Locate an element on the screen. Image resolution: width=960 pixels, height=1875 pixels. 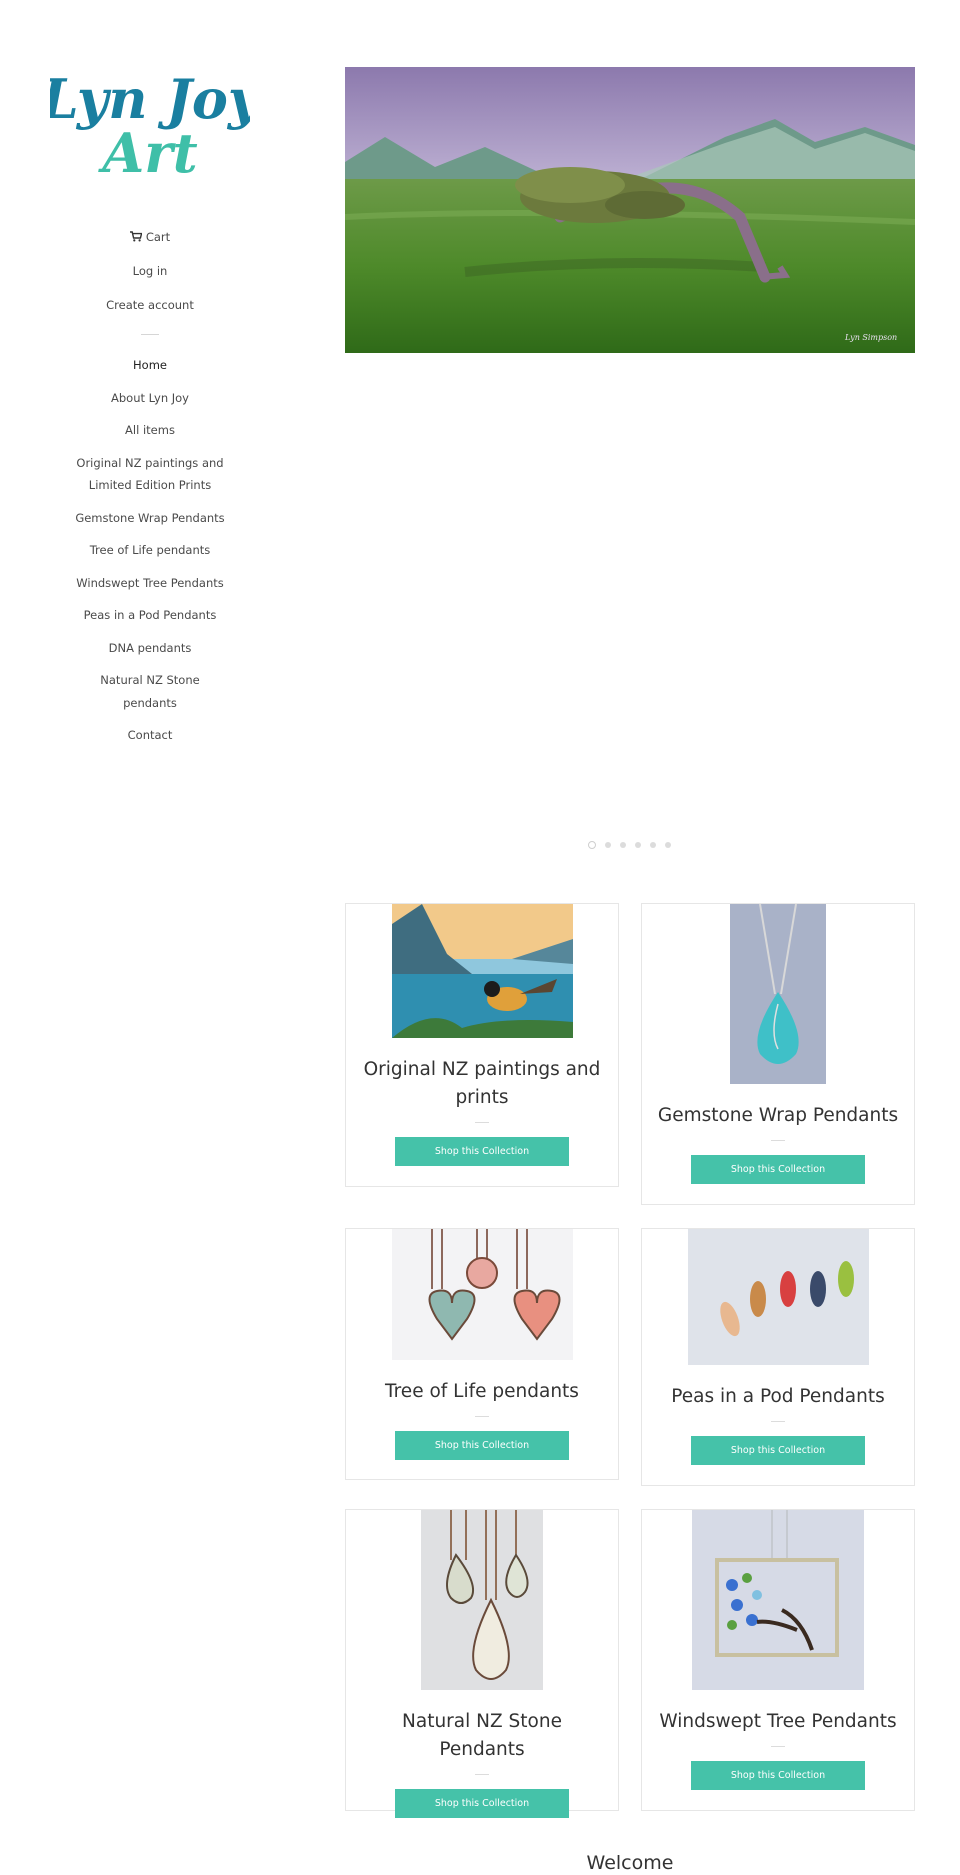
collection-title-paintings: Original NZ paintings and prints is located at coordinates (482, 1083).